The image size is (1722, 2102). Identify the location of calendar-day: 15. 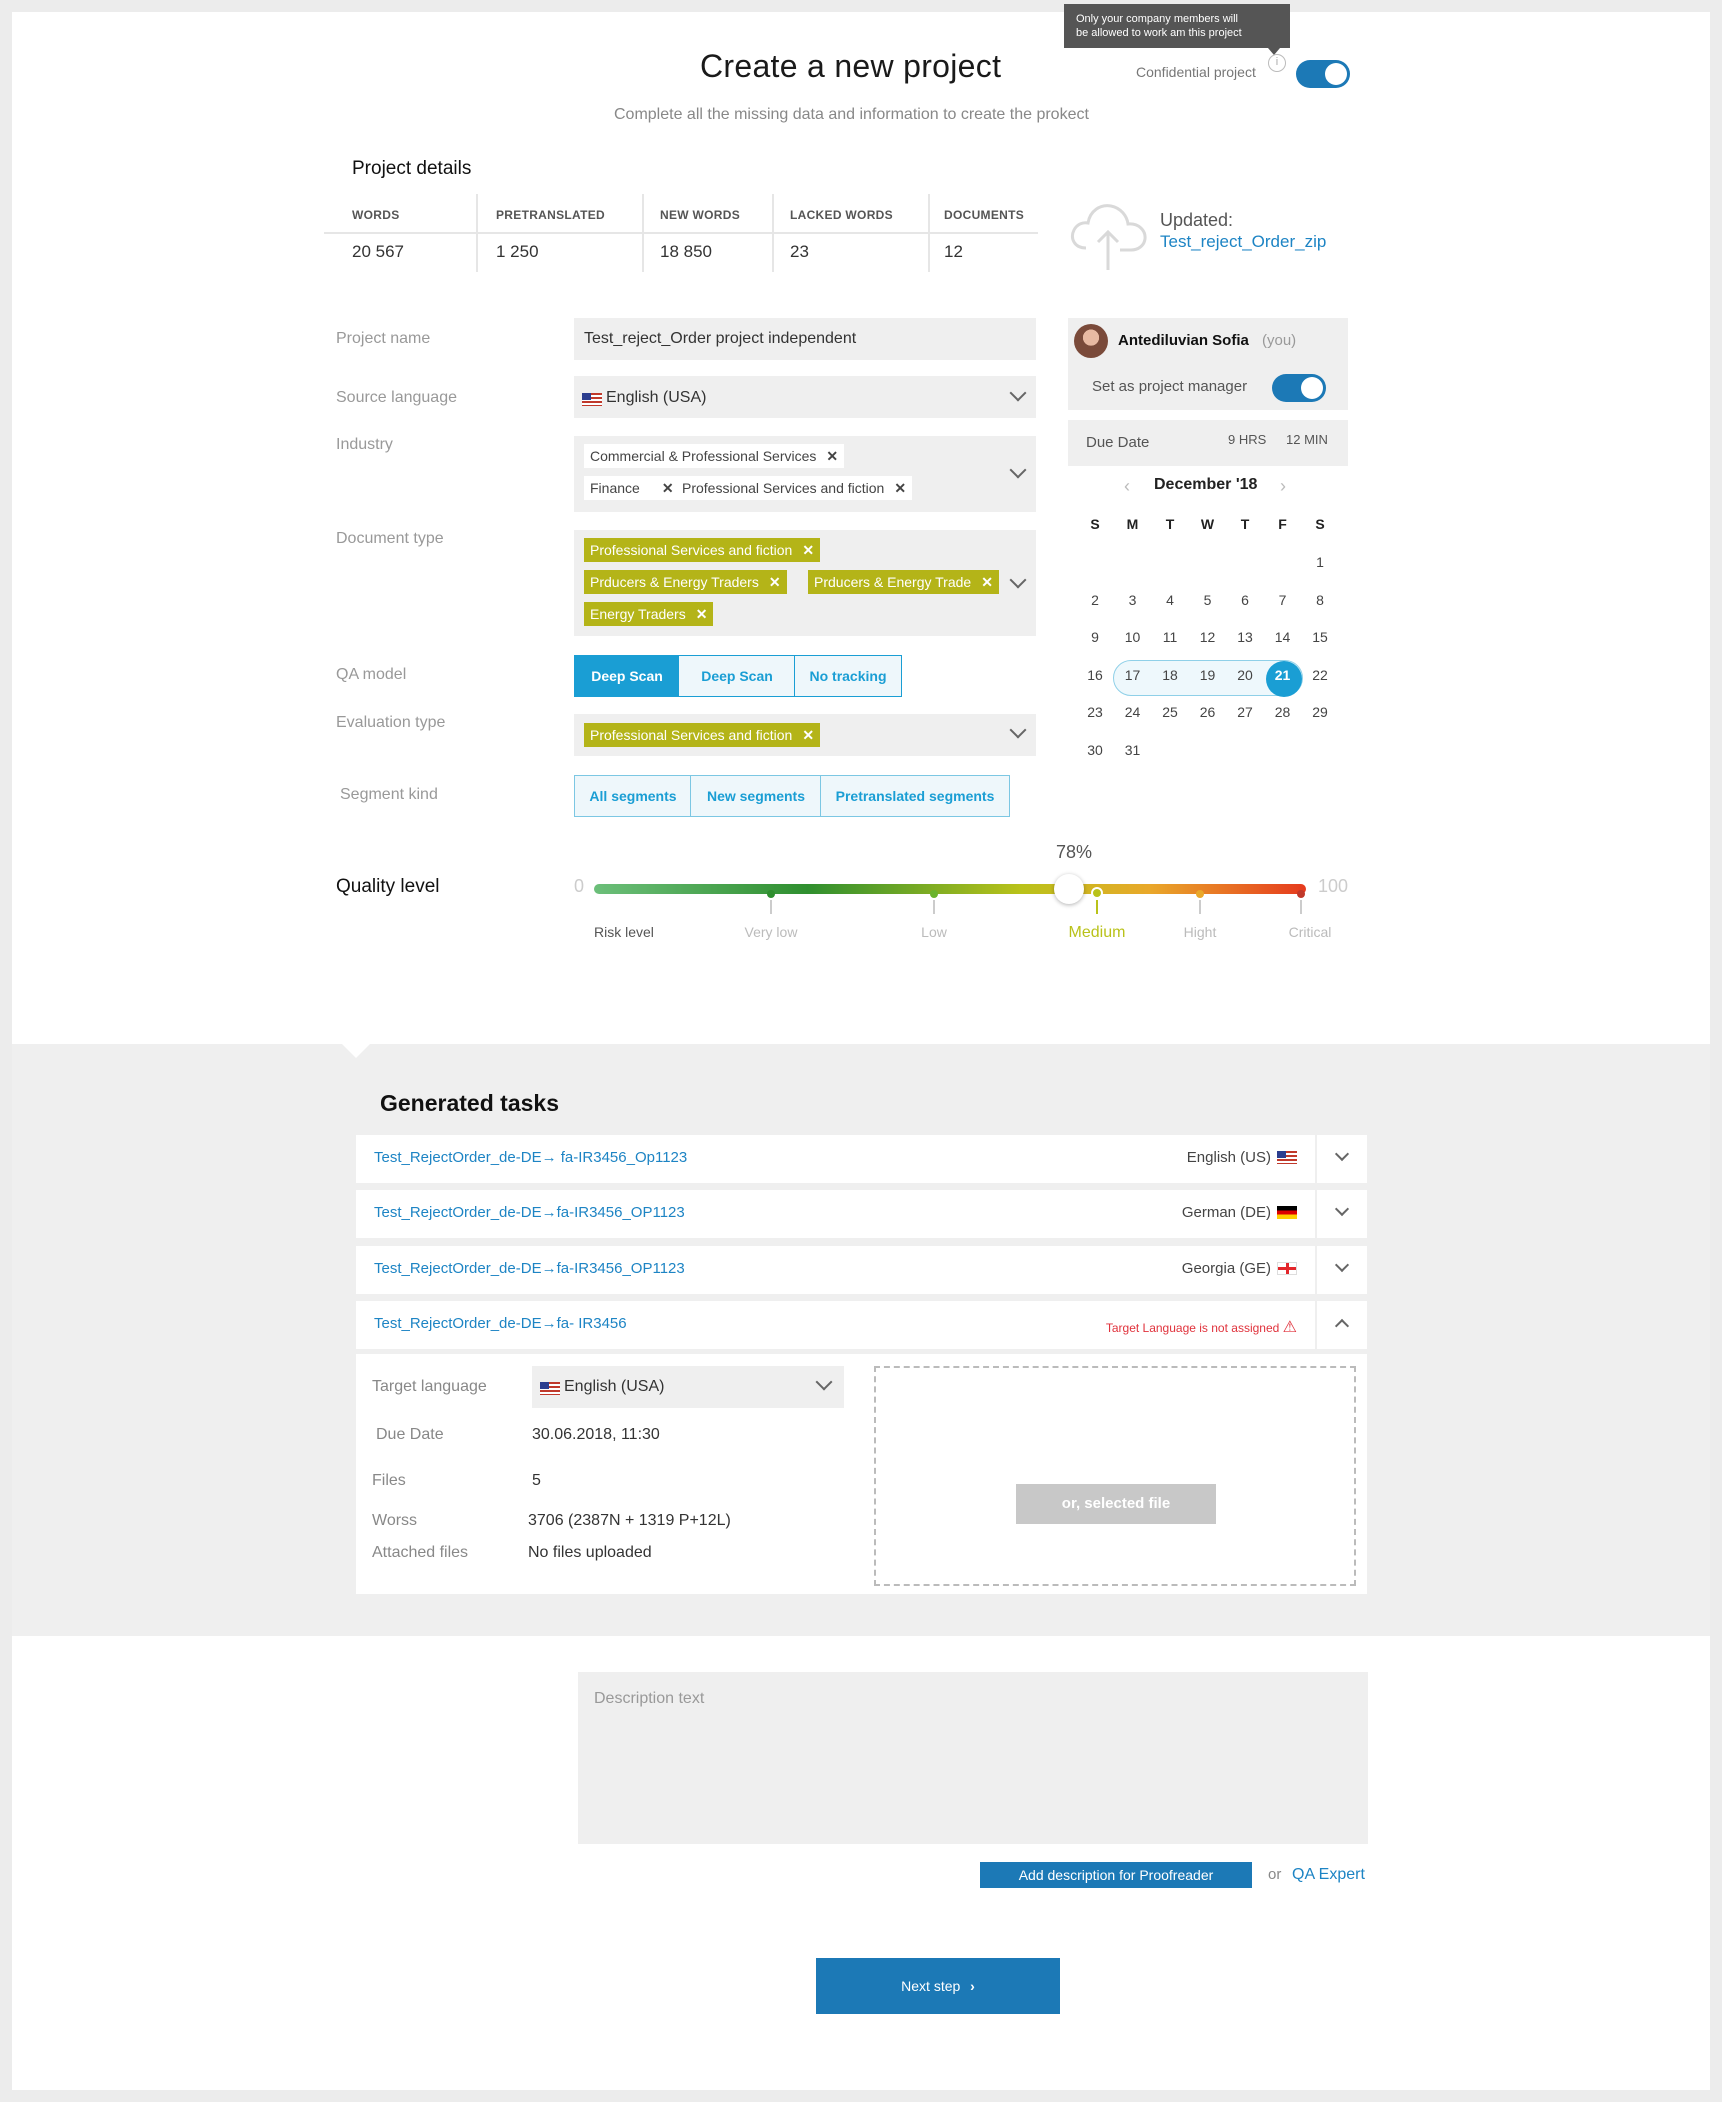
(1320, 637).